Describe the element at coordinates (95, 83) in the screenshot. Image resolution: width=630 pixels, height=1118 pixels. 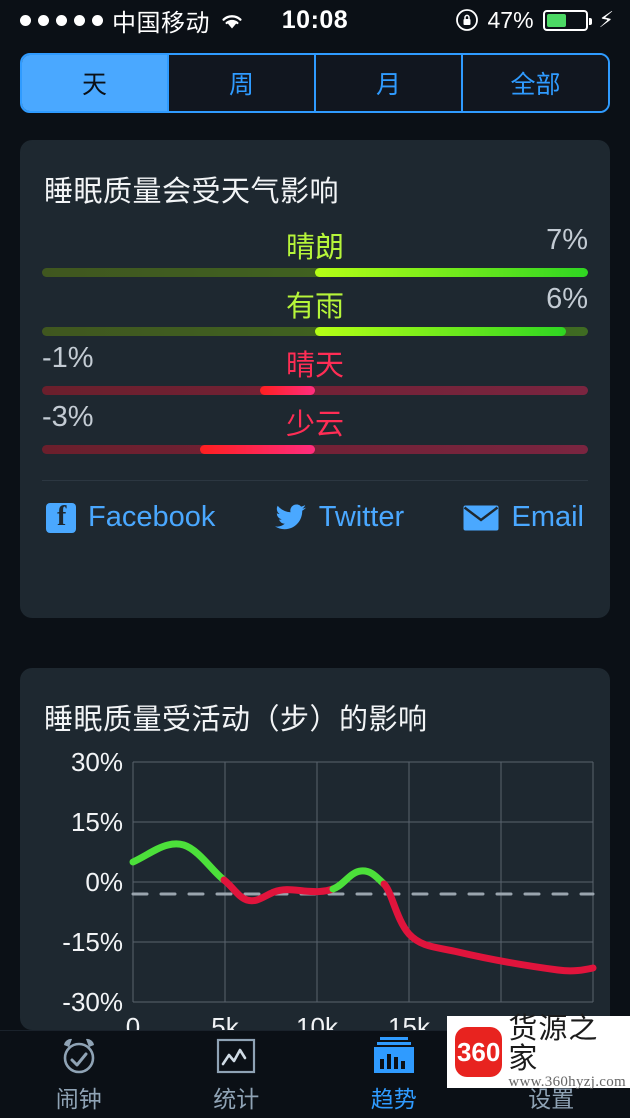
I see `segment-day: 天` at that location.